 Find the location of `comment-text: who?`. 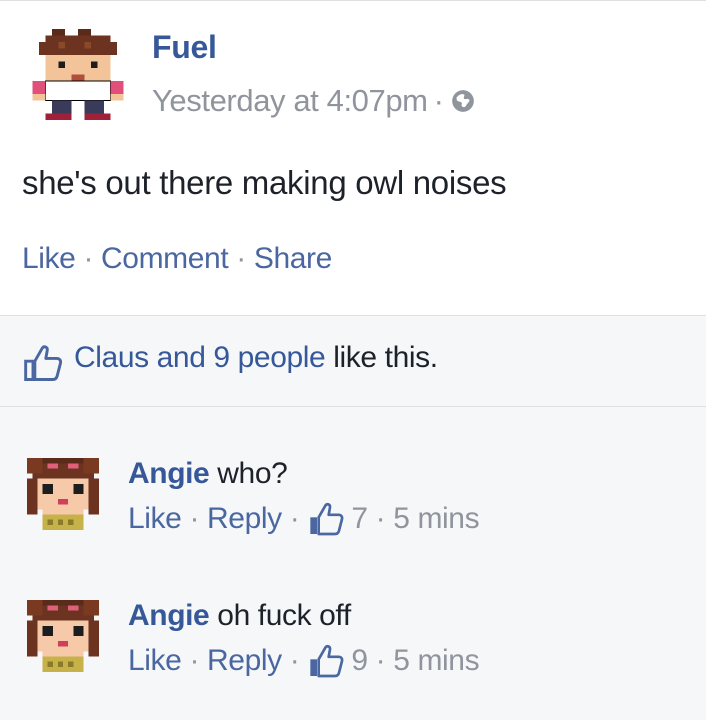

comment-text: who? is located at coordinates (248, 473).